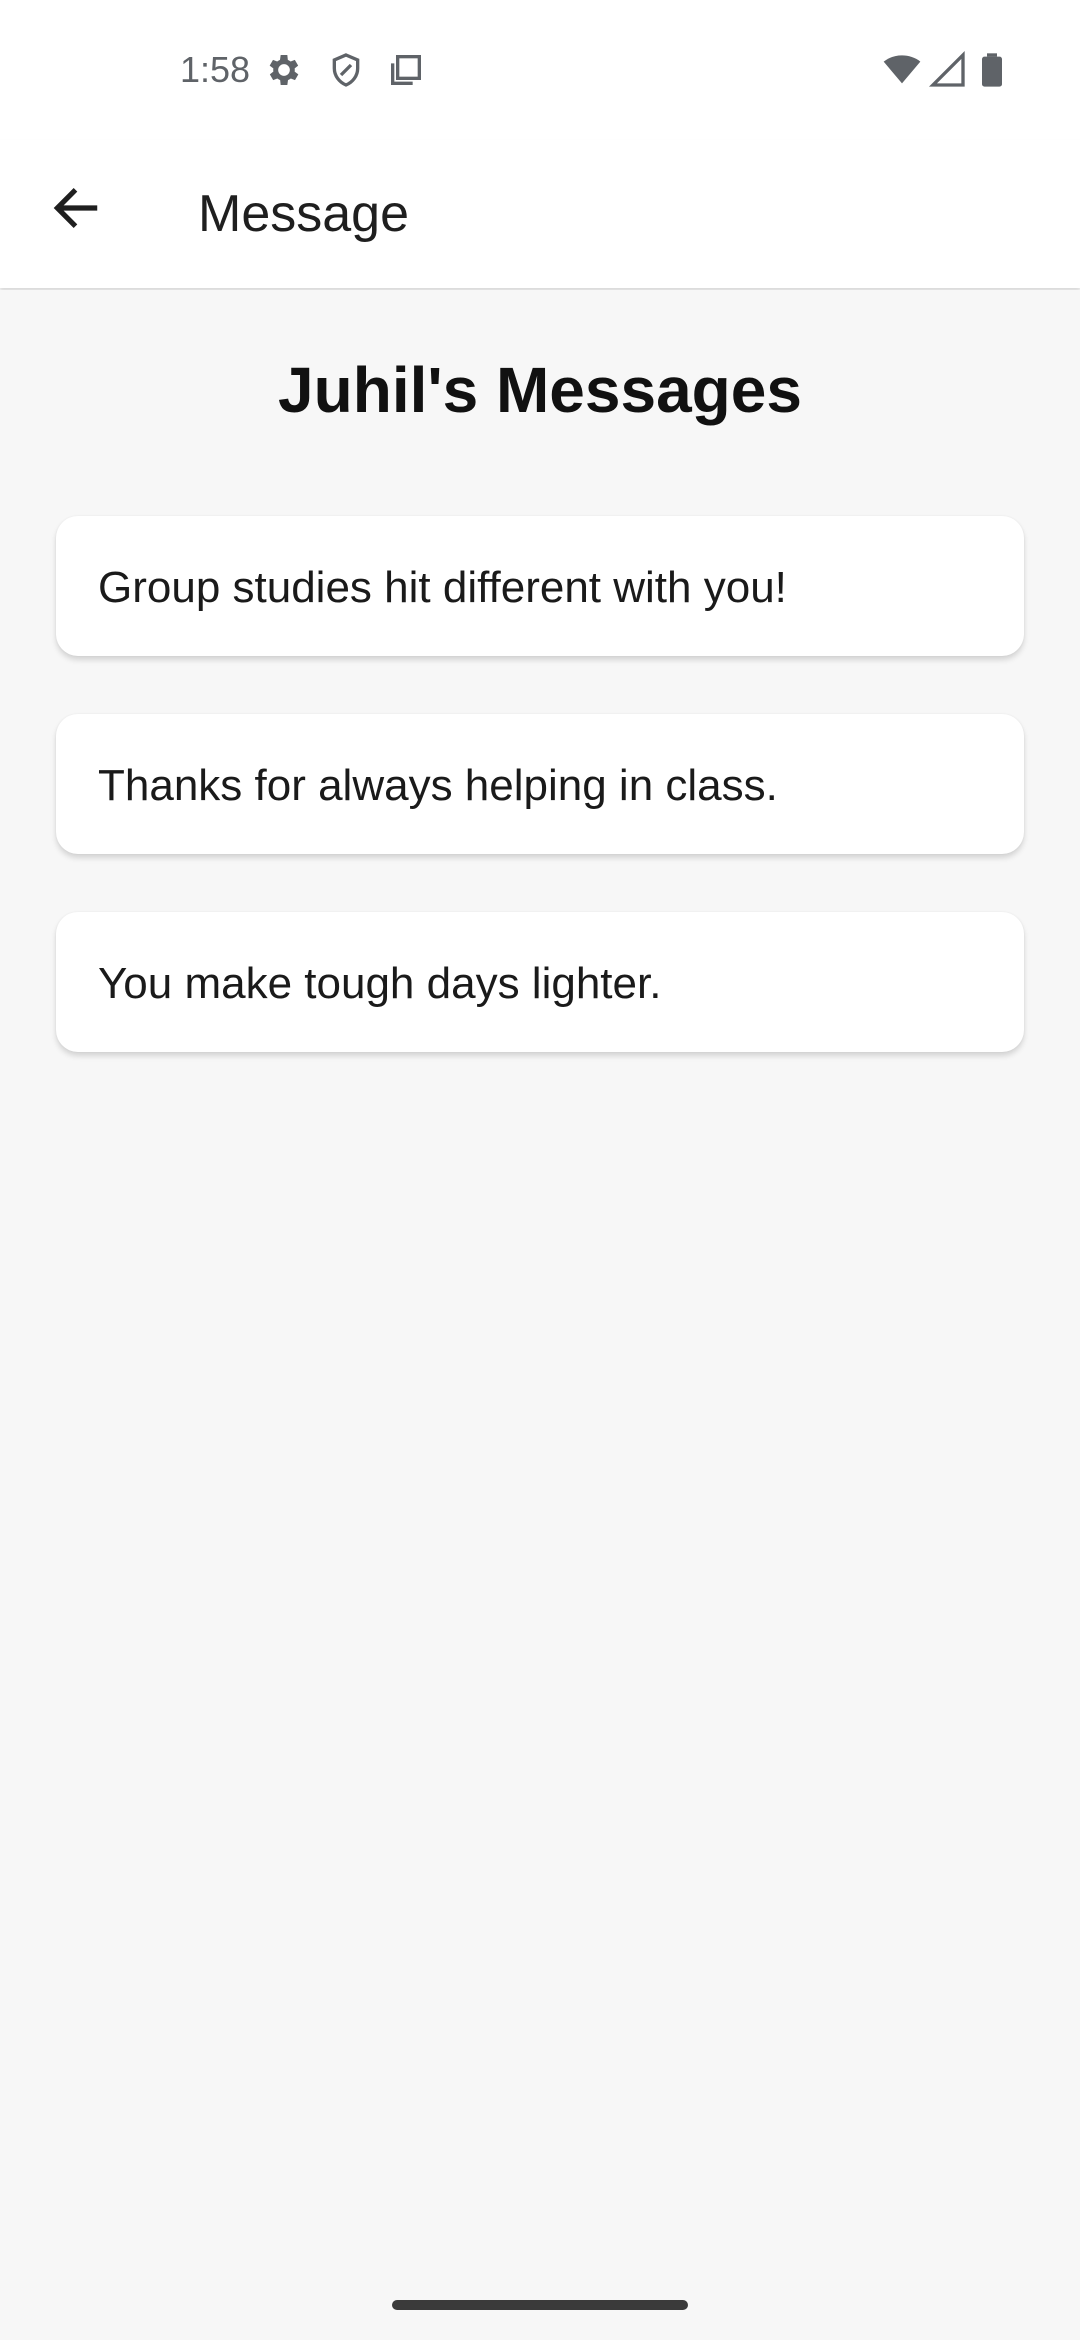  What do you see at coordinates (303, 214) in the screenshot?
I see `app-bar-title: Message` at bounding box center [303, 214].